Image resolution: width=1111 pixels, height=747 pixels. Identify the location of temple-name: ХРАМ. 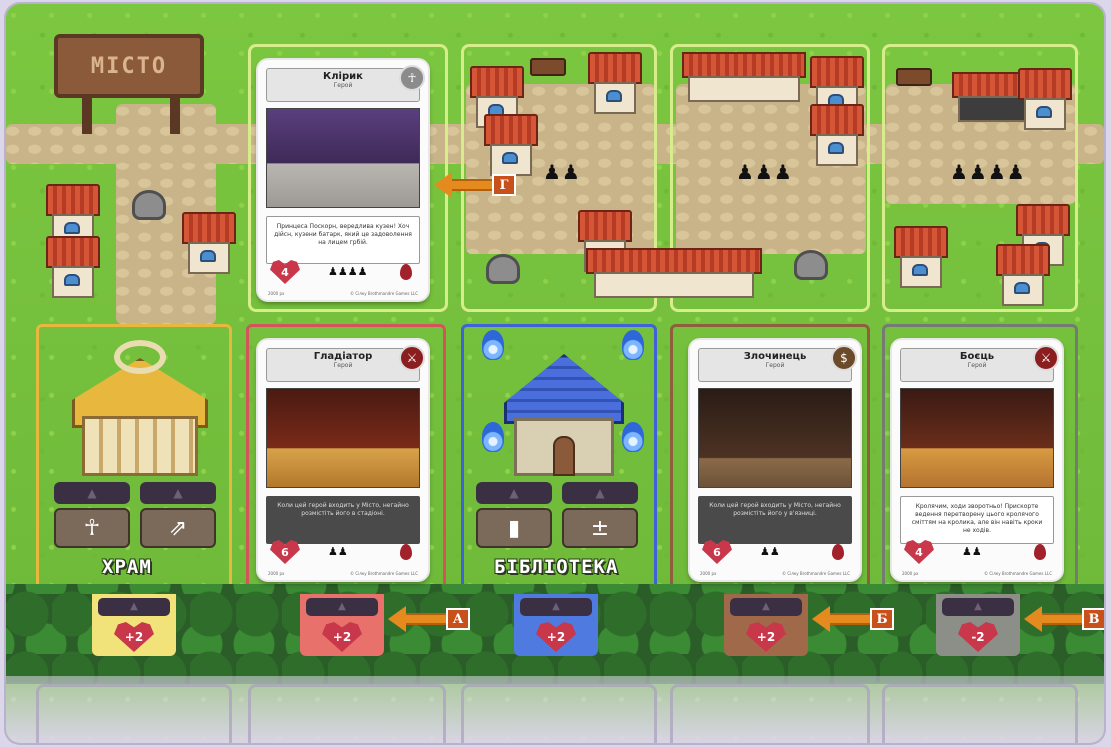
(127, 567).